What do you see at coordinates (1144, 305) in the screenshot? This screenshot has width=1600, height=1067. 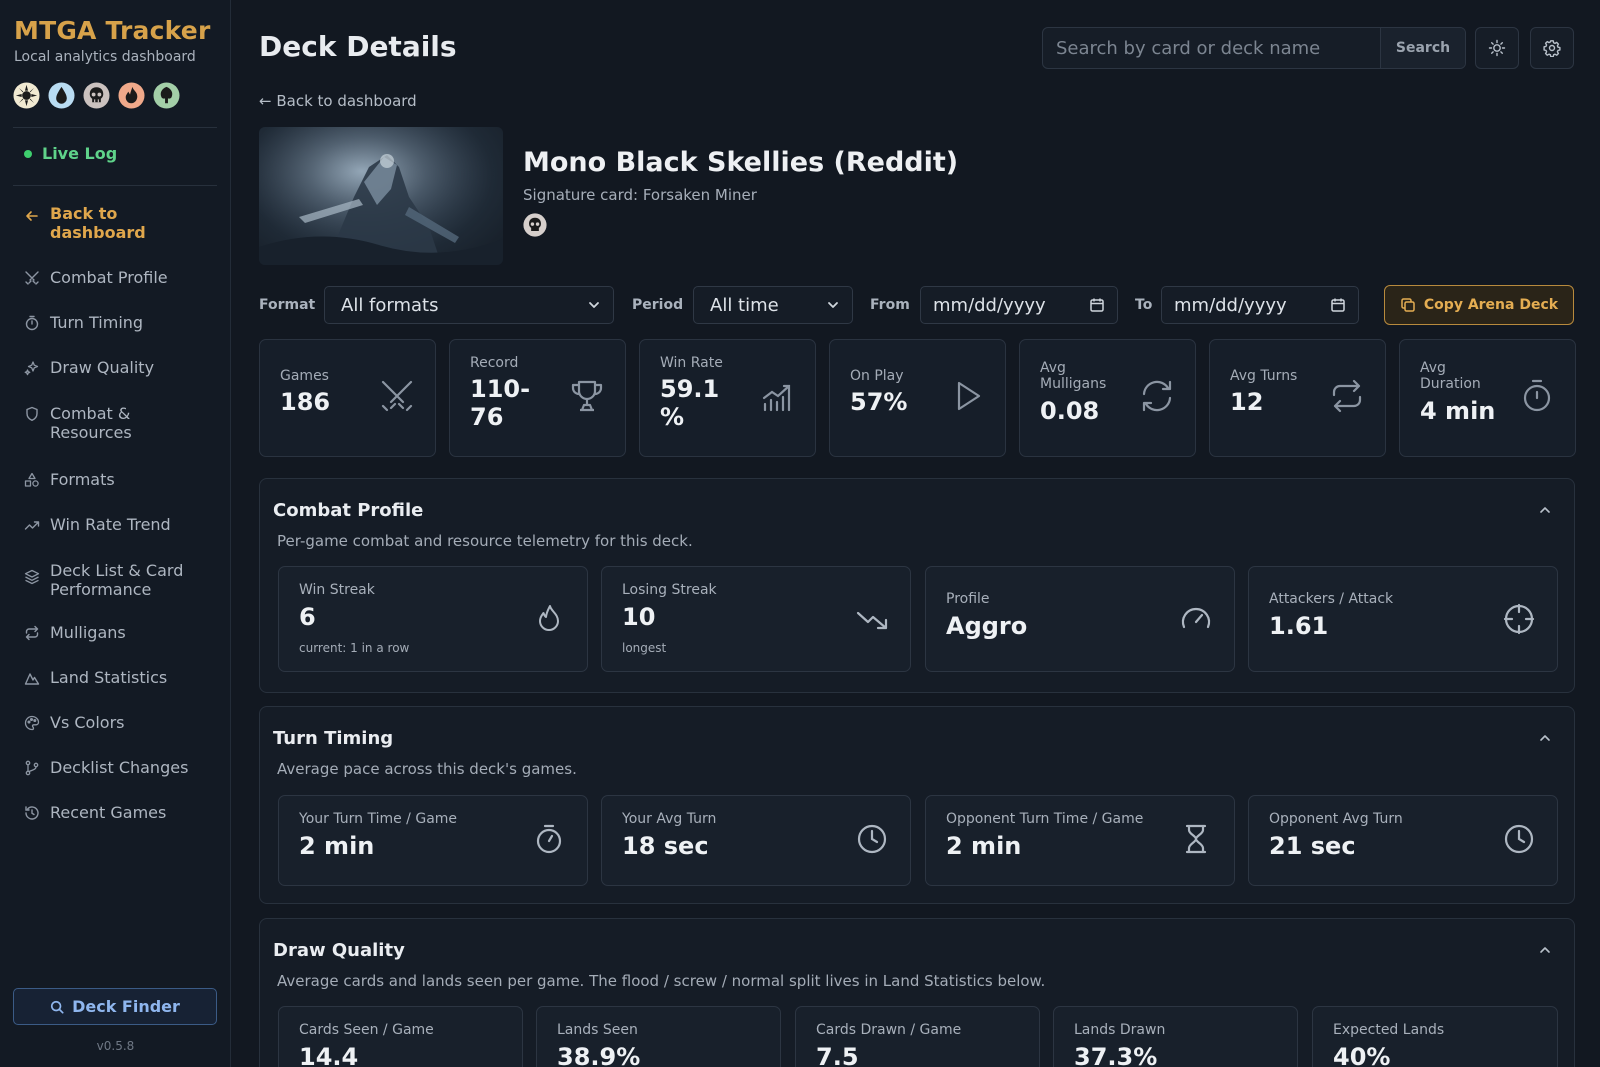 I see `to-label: To` at bounding box center [1144, 305].